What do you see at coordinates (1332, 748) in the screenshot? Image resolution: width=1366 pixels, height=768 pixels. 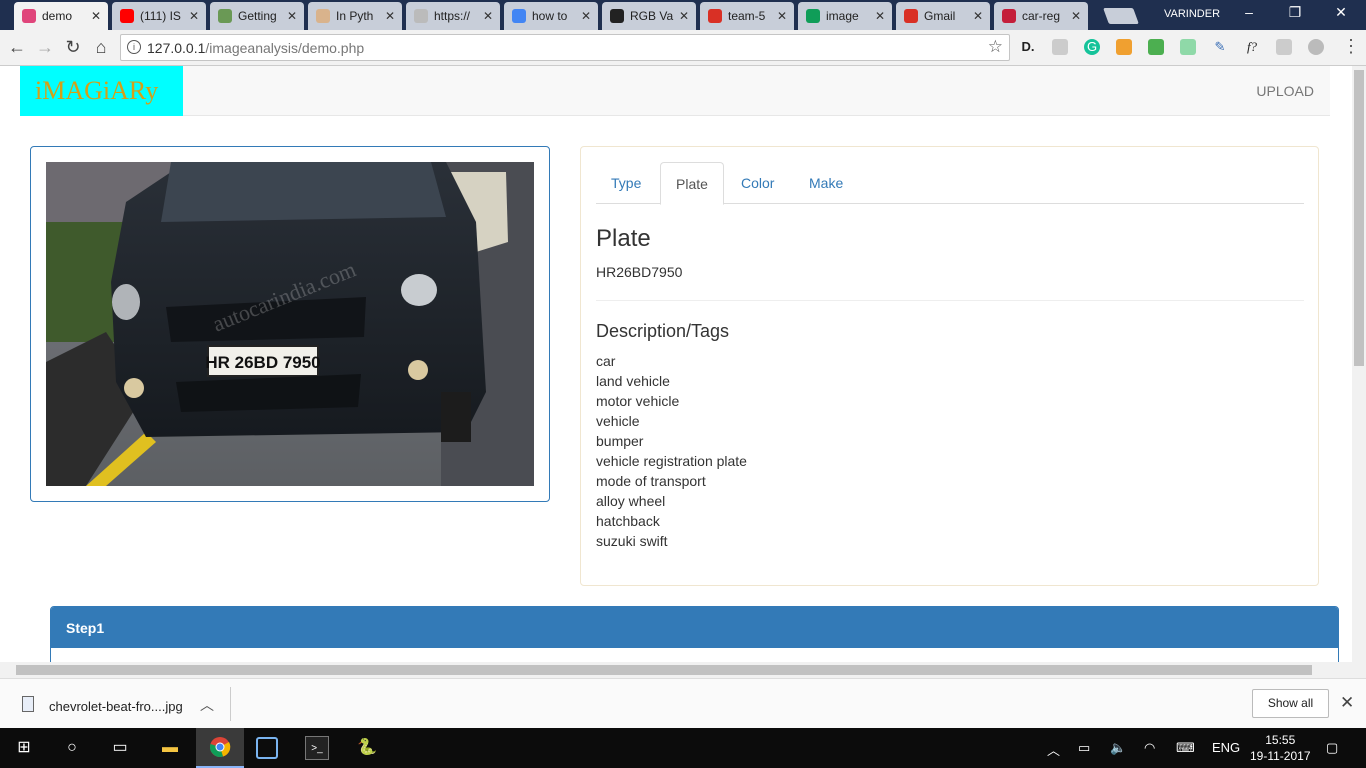 I see `notification-icon: ▢` at bounding box center [1332, 748].